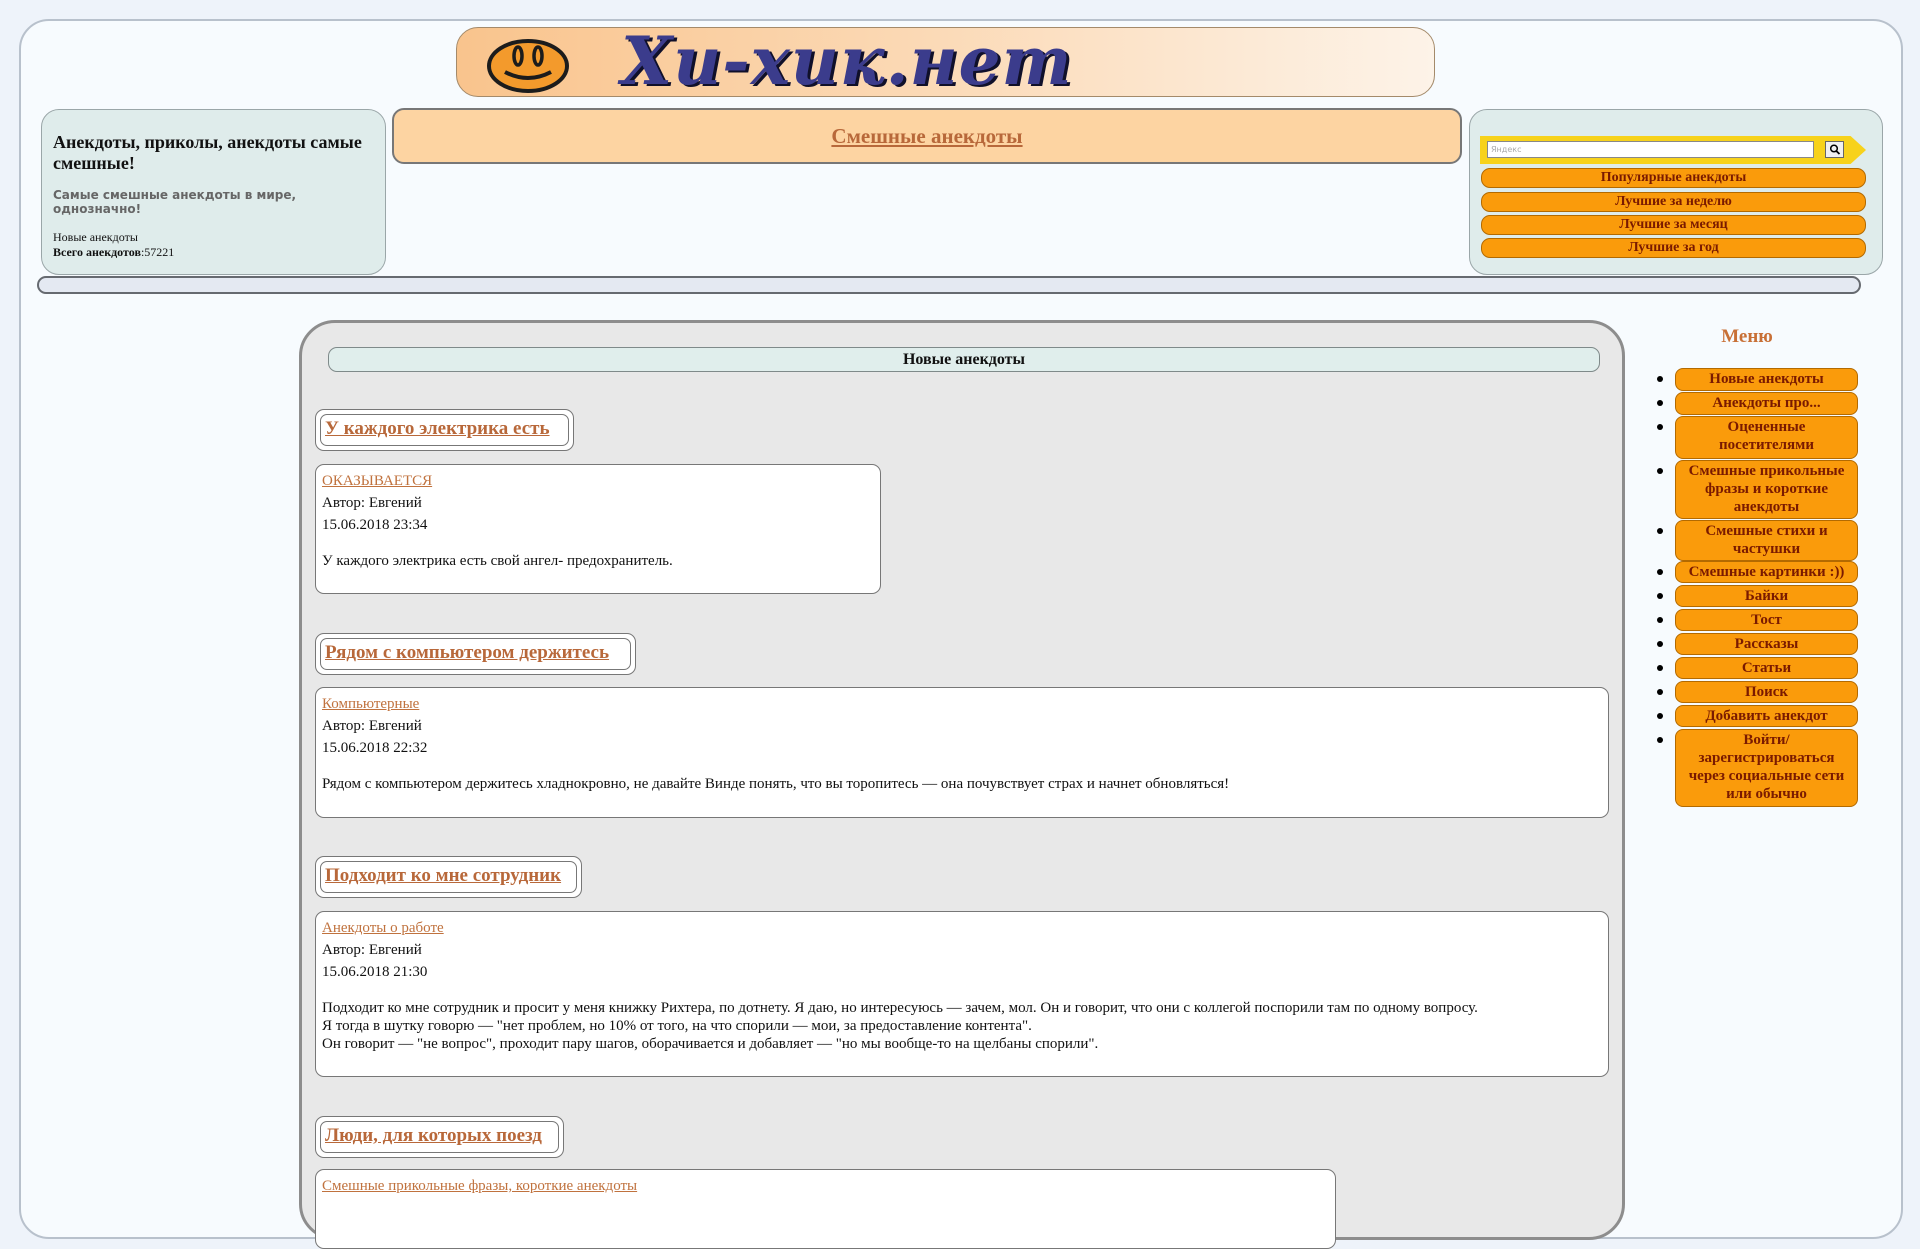 This screenshot has width=1920, height=1249. What do you see at coordinates (1747, 336) in the screenshot?
I see `menu-title: Меню` at bounding box center [1747, 336].